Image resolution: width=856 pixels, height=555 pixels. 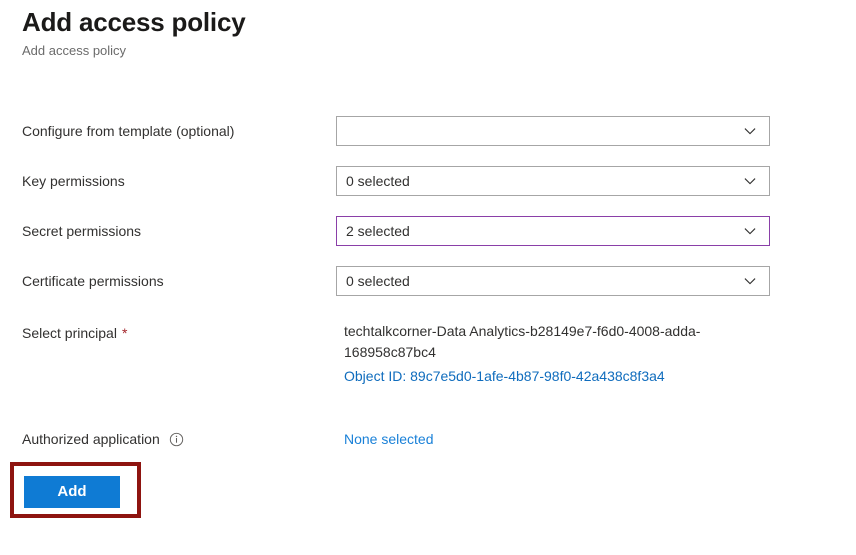 What do you see at coordinates (389, 439) in the screenshot?
I see `authorized-application-value: None selected` at bounding box center [389, 439].